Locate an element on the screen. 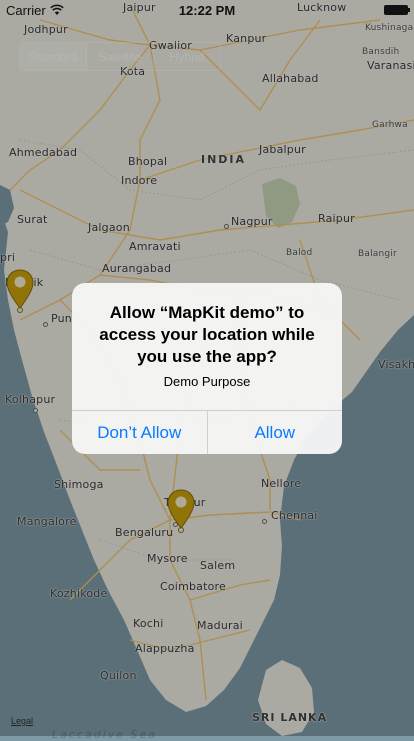 The height and width of the screenshot is (741, 414). status-bar: Carrier 12:22 PM is located at coordinates (207, 10).